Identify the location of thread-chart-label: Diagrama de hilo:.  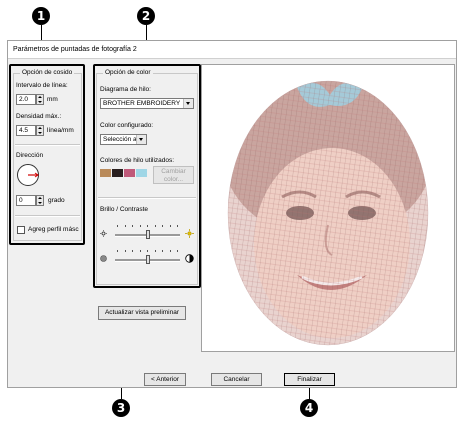
(125, 89).